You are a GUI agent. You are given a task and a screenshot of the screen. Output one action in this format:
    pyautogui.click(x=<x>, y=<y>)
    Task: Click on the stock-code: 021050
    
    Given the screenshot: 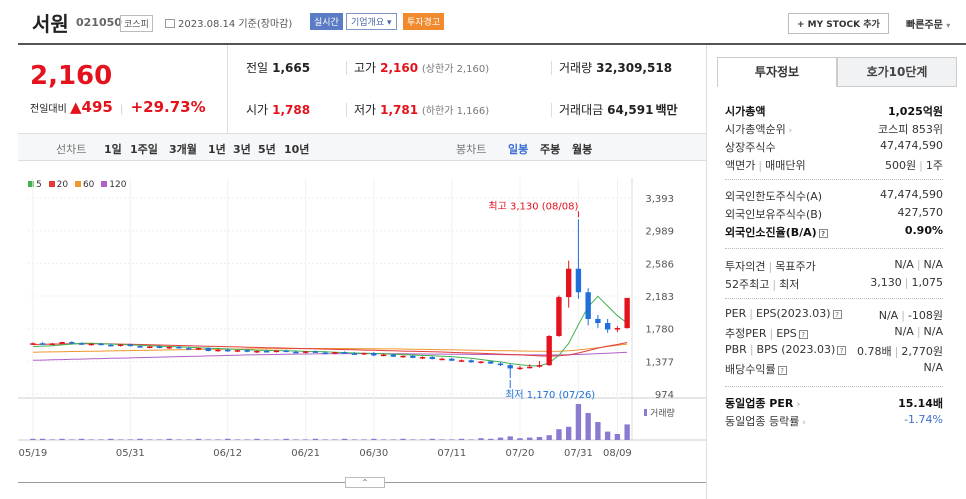 What is the action you would take?
    pyautogui.click(x=99, y=22)
    